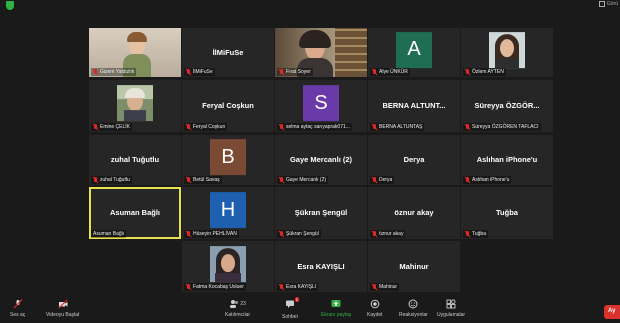  I want to click on apps-icon, so click(451, 304).